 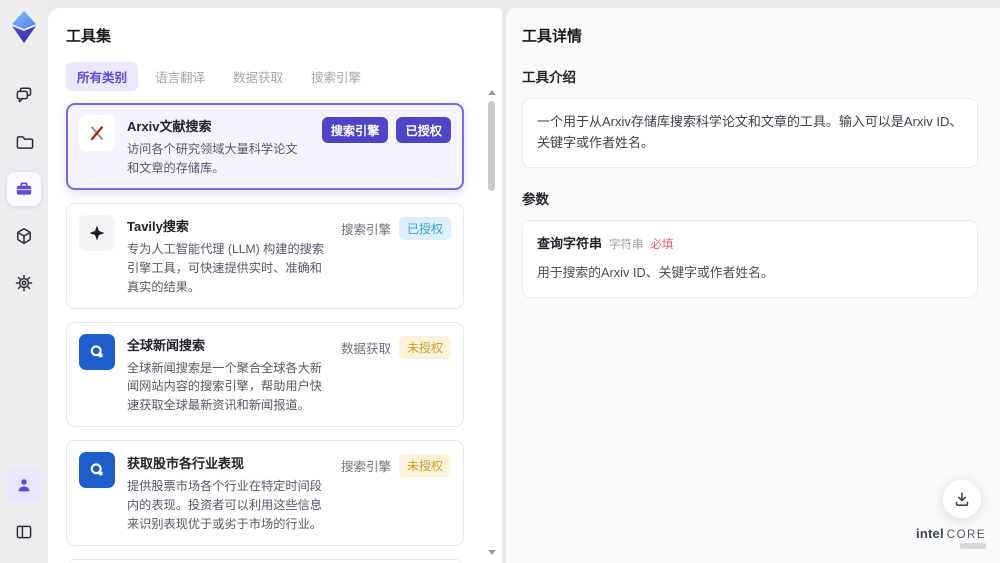 I want to click on intro-heading: 工具介绍, so click(x=549, y=77).